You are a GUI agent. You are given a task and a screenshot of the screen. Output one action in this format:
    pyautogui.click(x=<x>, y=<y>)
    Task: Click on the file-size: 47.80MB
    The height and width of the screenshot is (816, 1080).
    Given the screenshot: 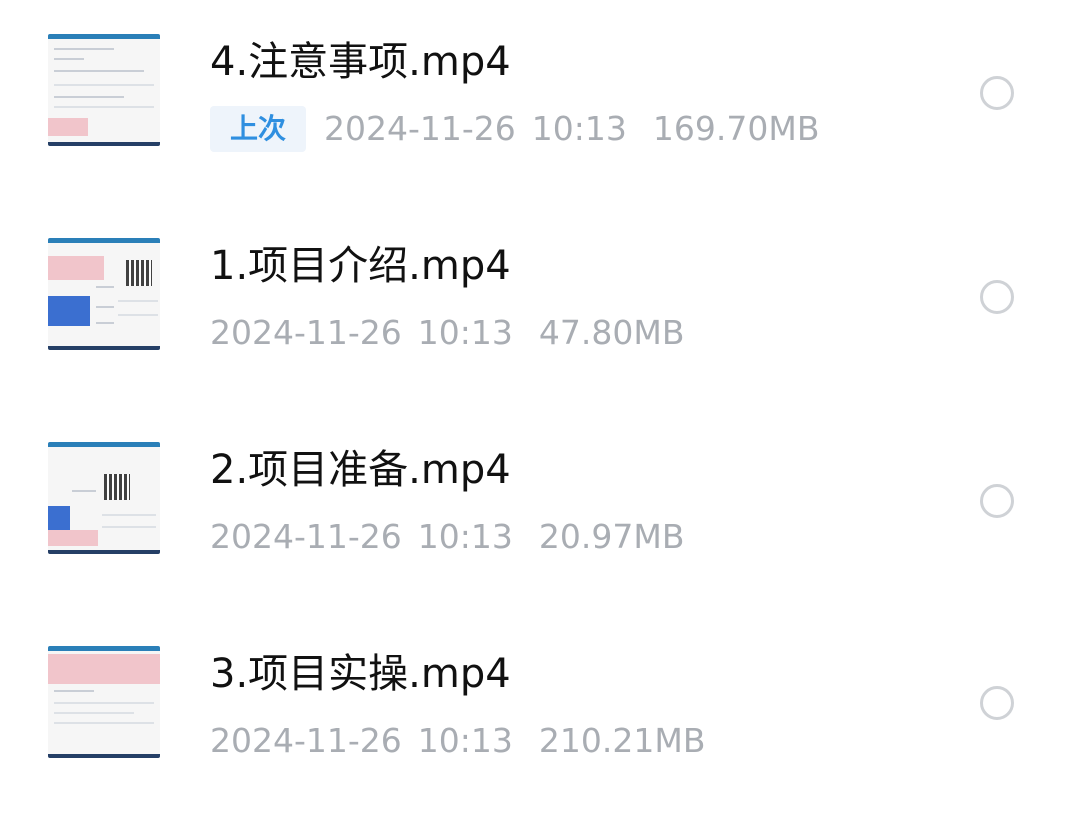 What is the action you would take?
    pyautogui.click(x=611, y=332)
    